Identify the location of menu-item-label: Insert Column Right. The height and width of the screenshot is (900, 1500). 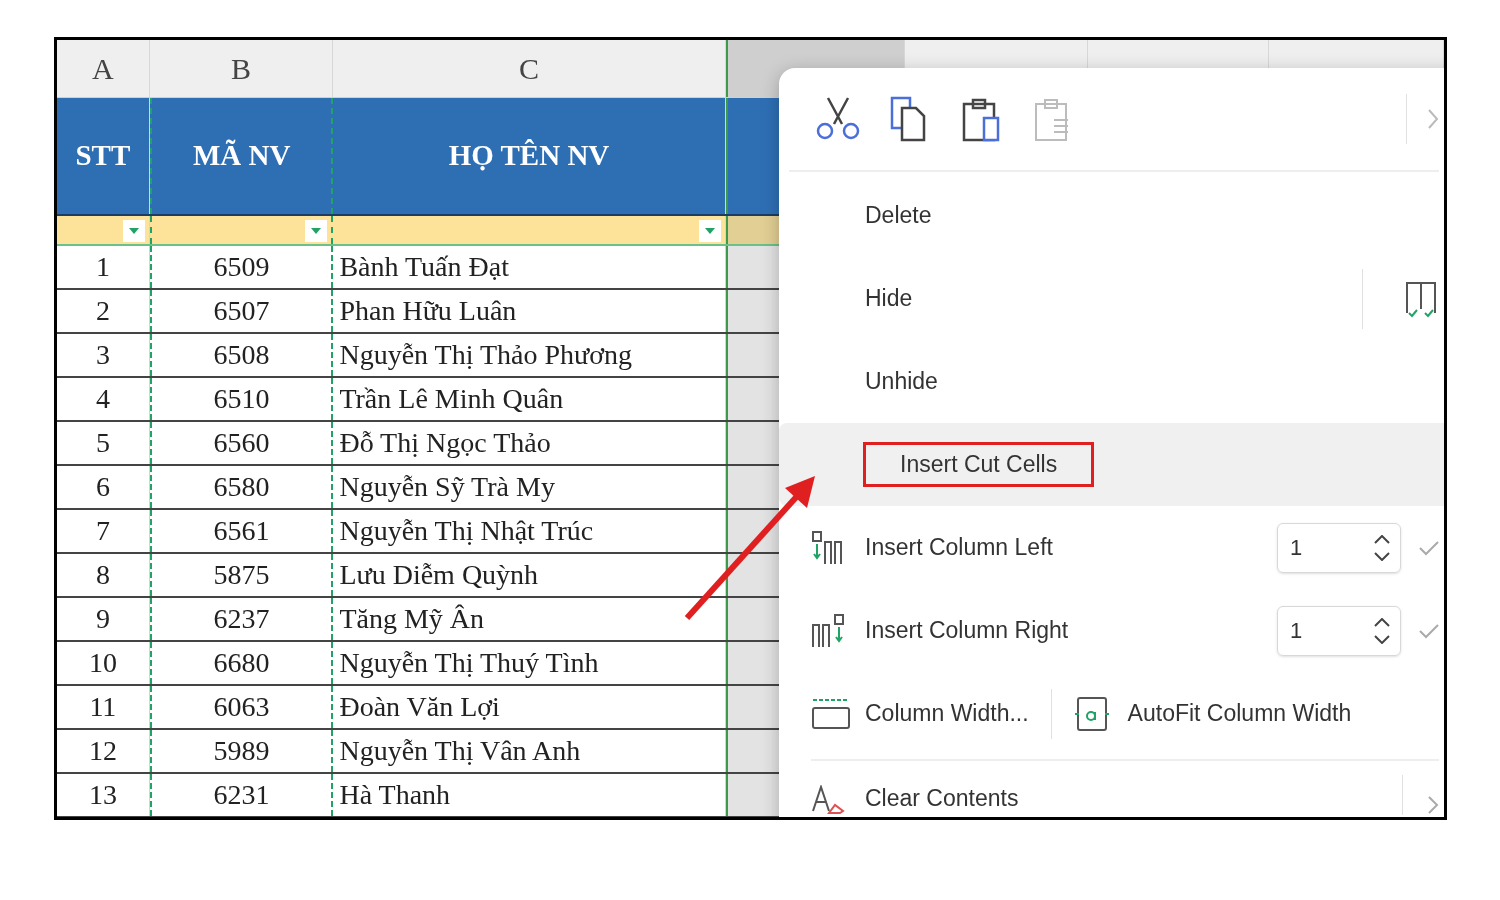
(967, 631).